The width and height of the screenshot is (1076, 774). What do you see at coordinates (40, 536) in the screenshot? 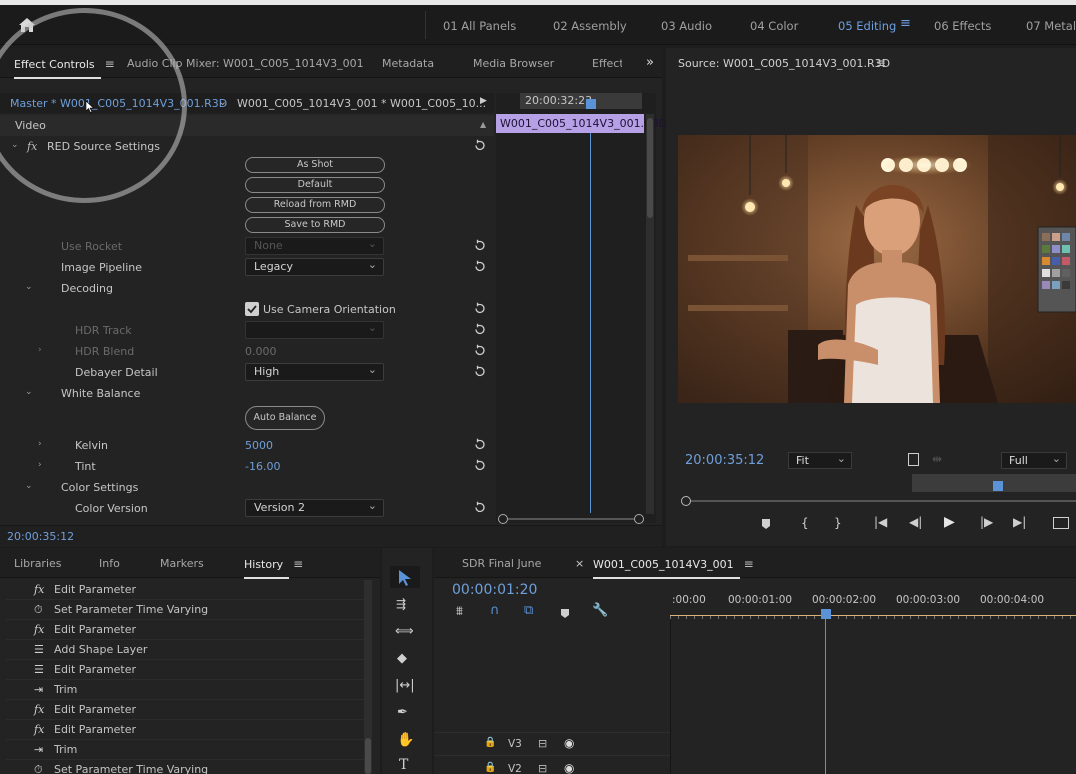
I see `footer-timecode: 20:00:35:12` at bounding box center [40, 536].